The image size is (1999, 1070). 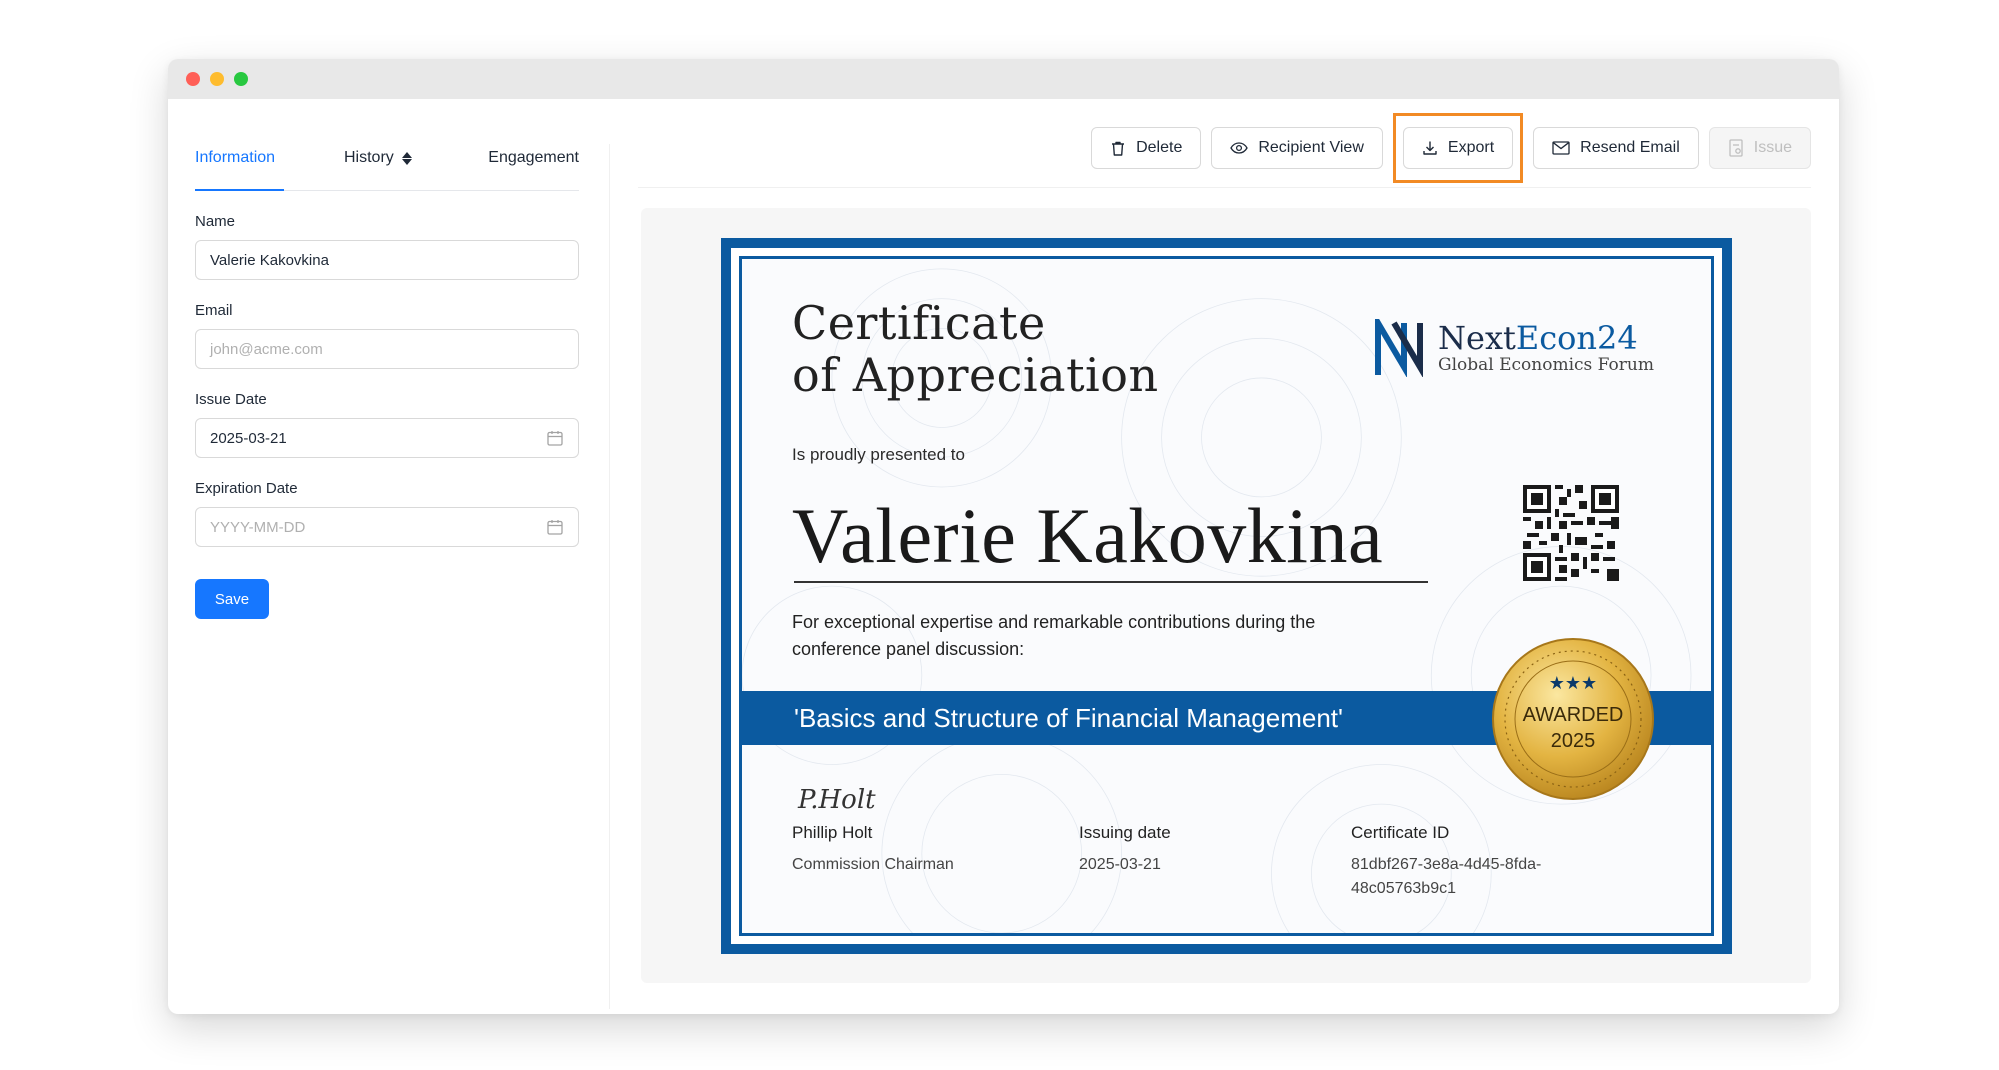 I want to click on name-input: Valerie Kakovkina, so click(x=387, y=260).